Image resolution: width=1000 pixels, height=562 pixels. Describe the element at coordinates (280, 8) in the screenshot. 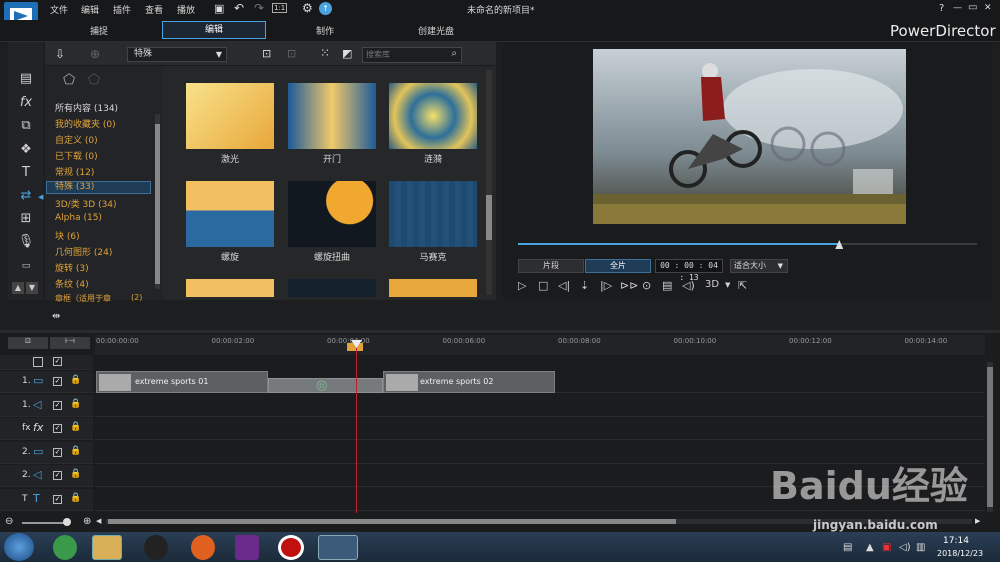

I see `zoom-ratio-dropdown: 1:1` at that location.